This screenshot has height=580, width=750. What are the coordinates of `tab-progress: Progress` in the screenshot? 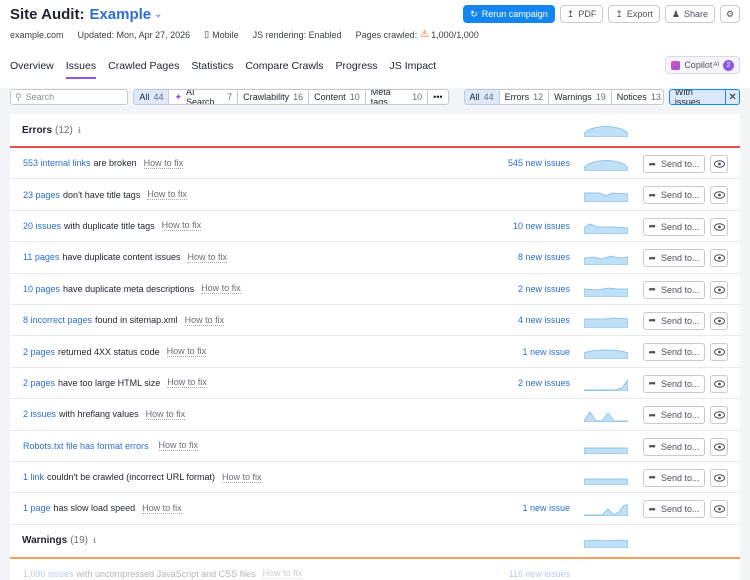 It's located at (357, 69).